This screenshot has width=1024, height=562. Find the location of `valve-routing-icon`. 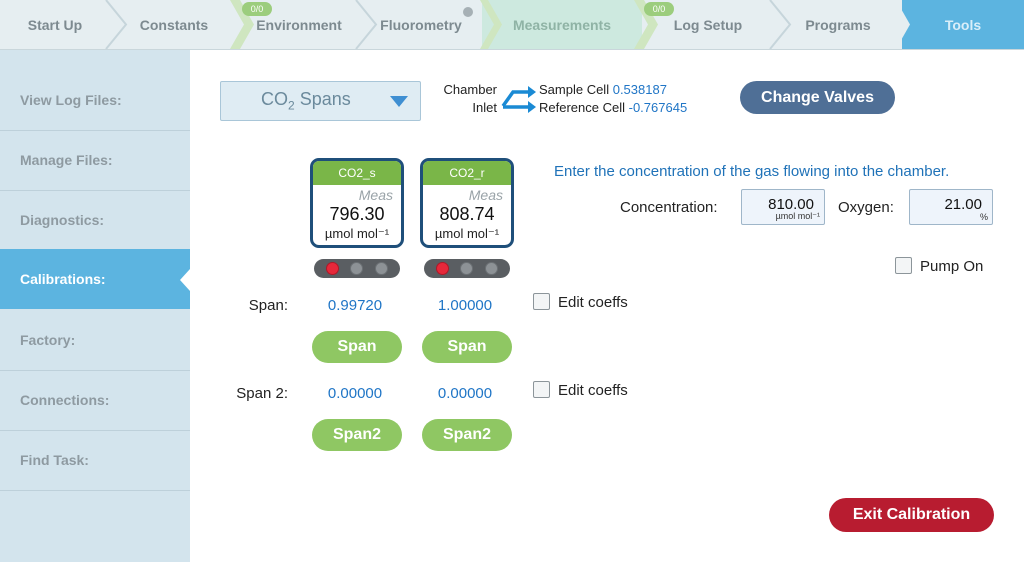

valve-routing-icon is located at coordinates (518, 99).